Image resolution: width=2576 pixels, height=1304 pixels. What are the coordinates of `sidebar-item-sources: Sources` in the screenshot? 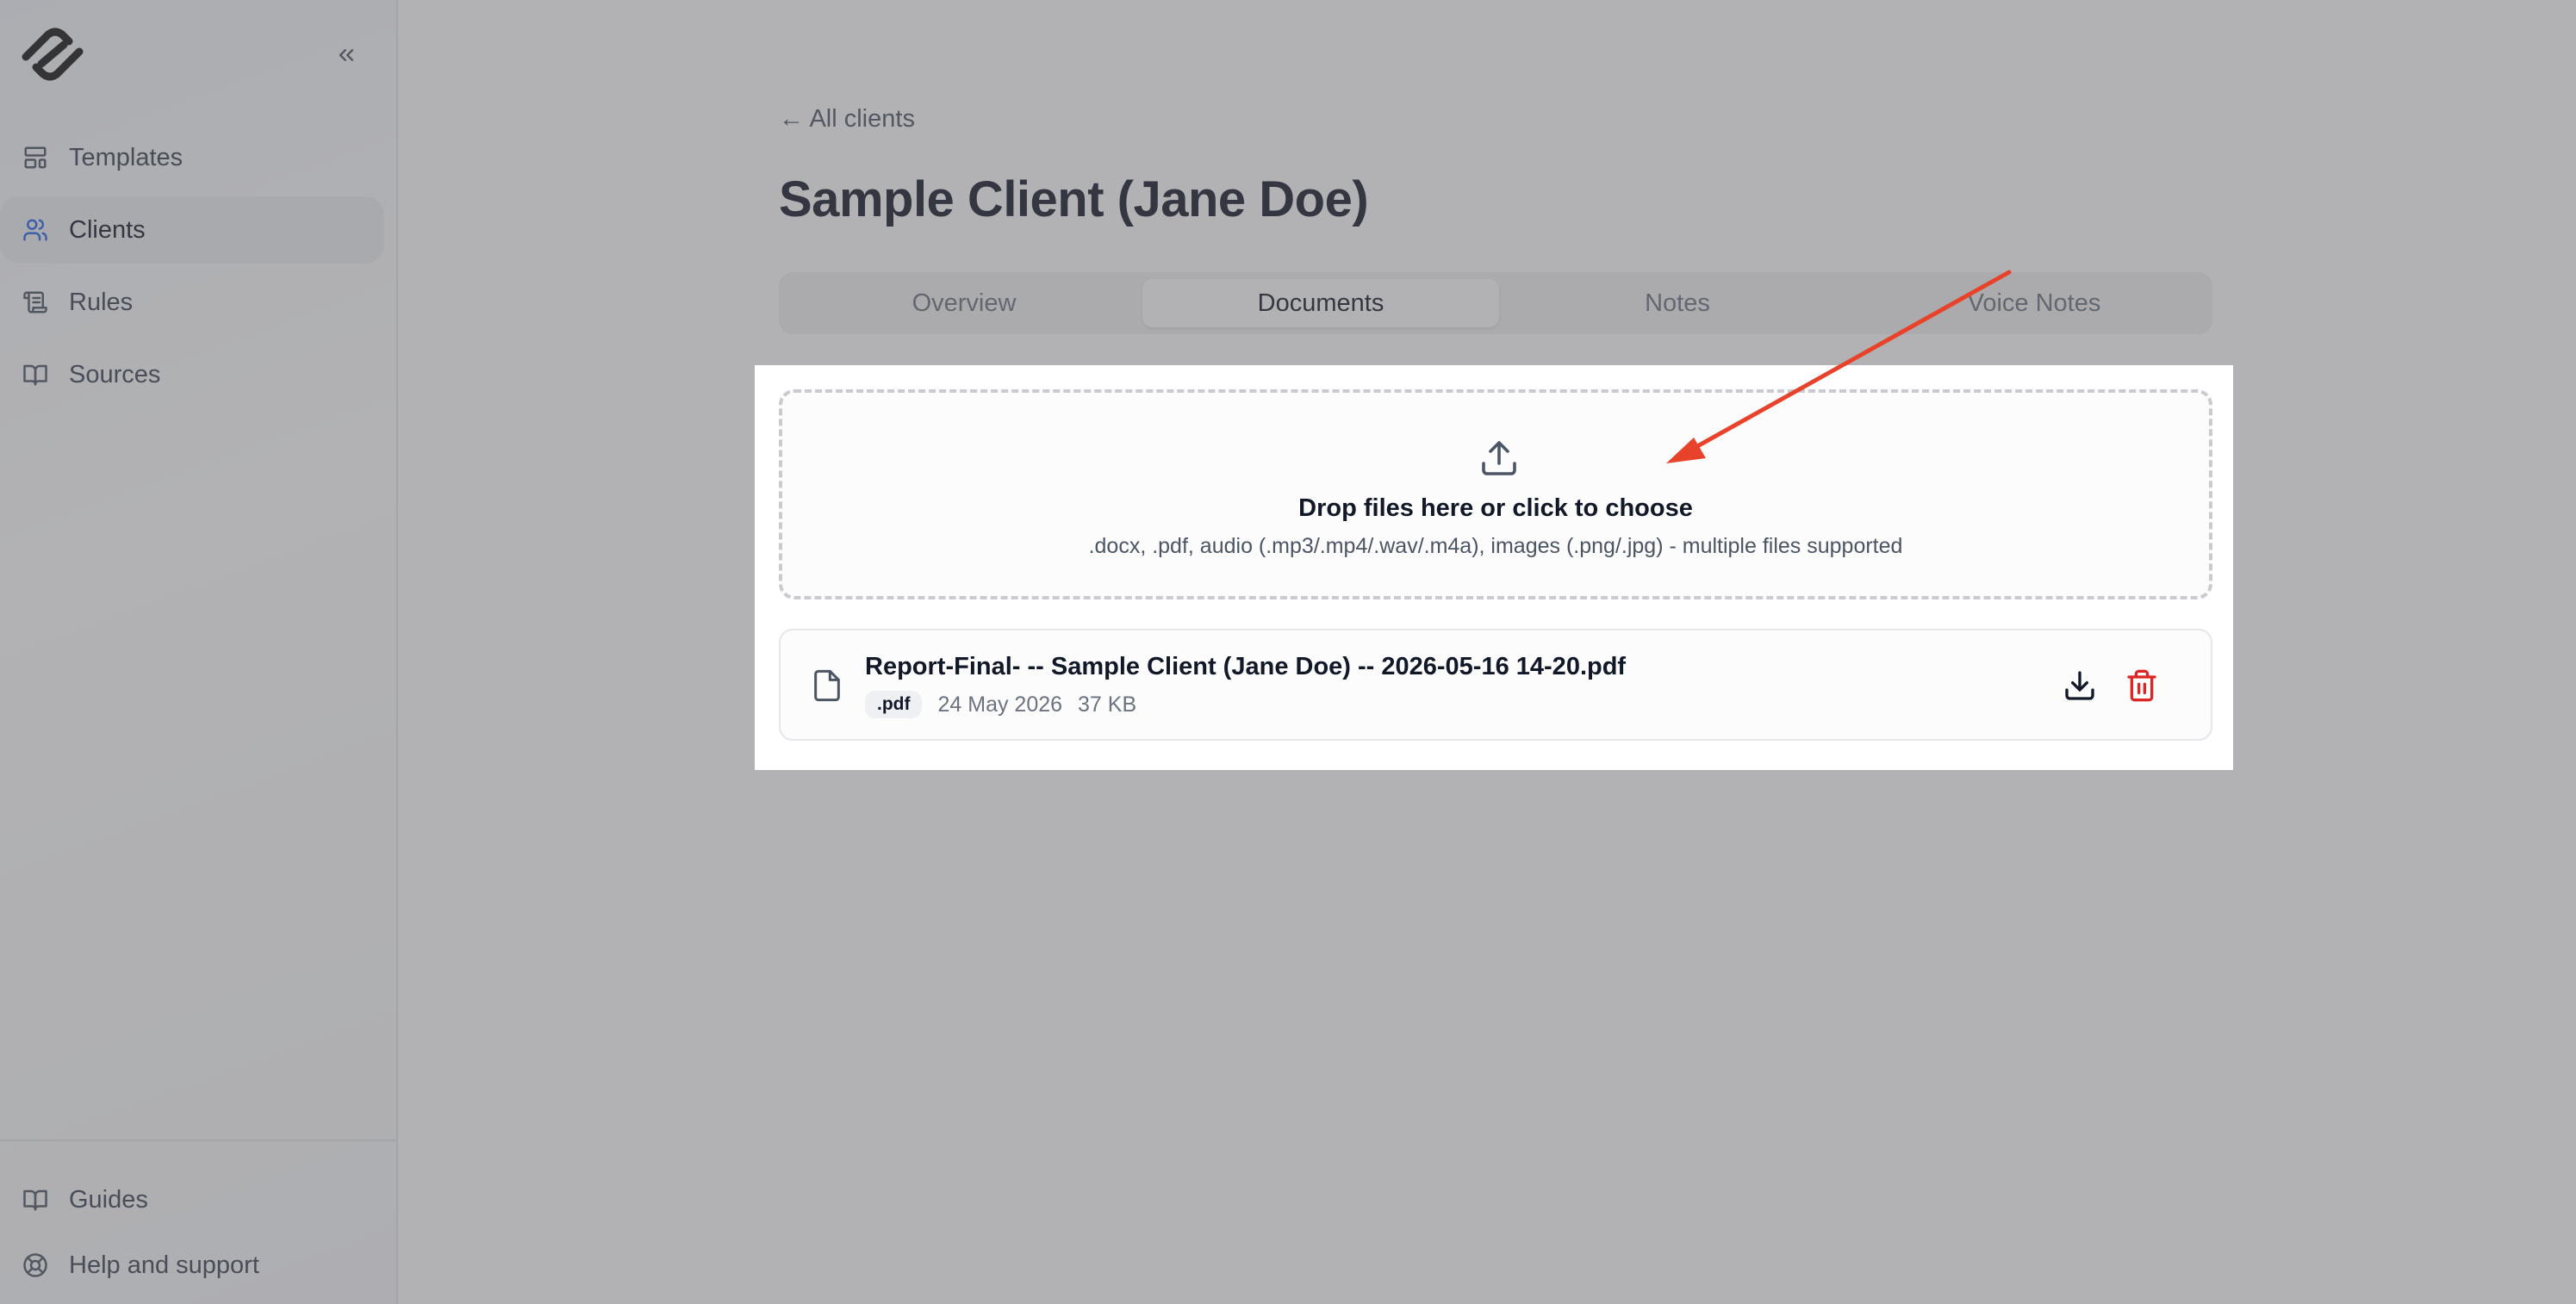 It's located at (192, 374).